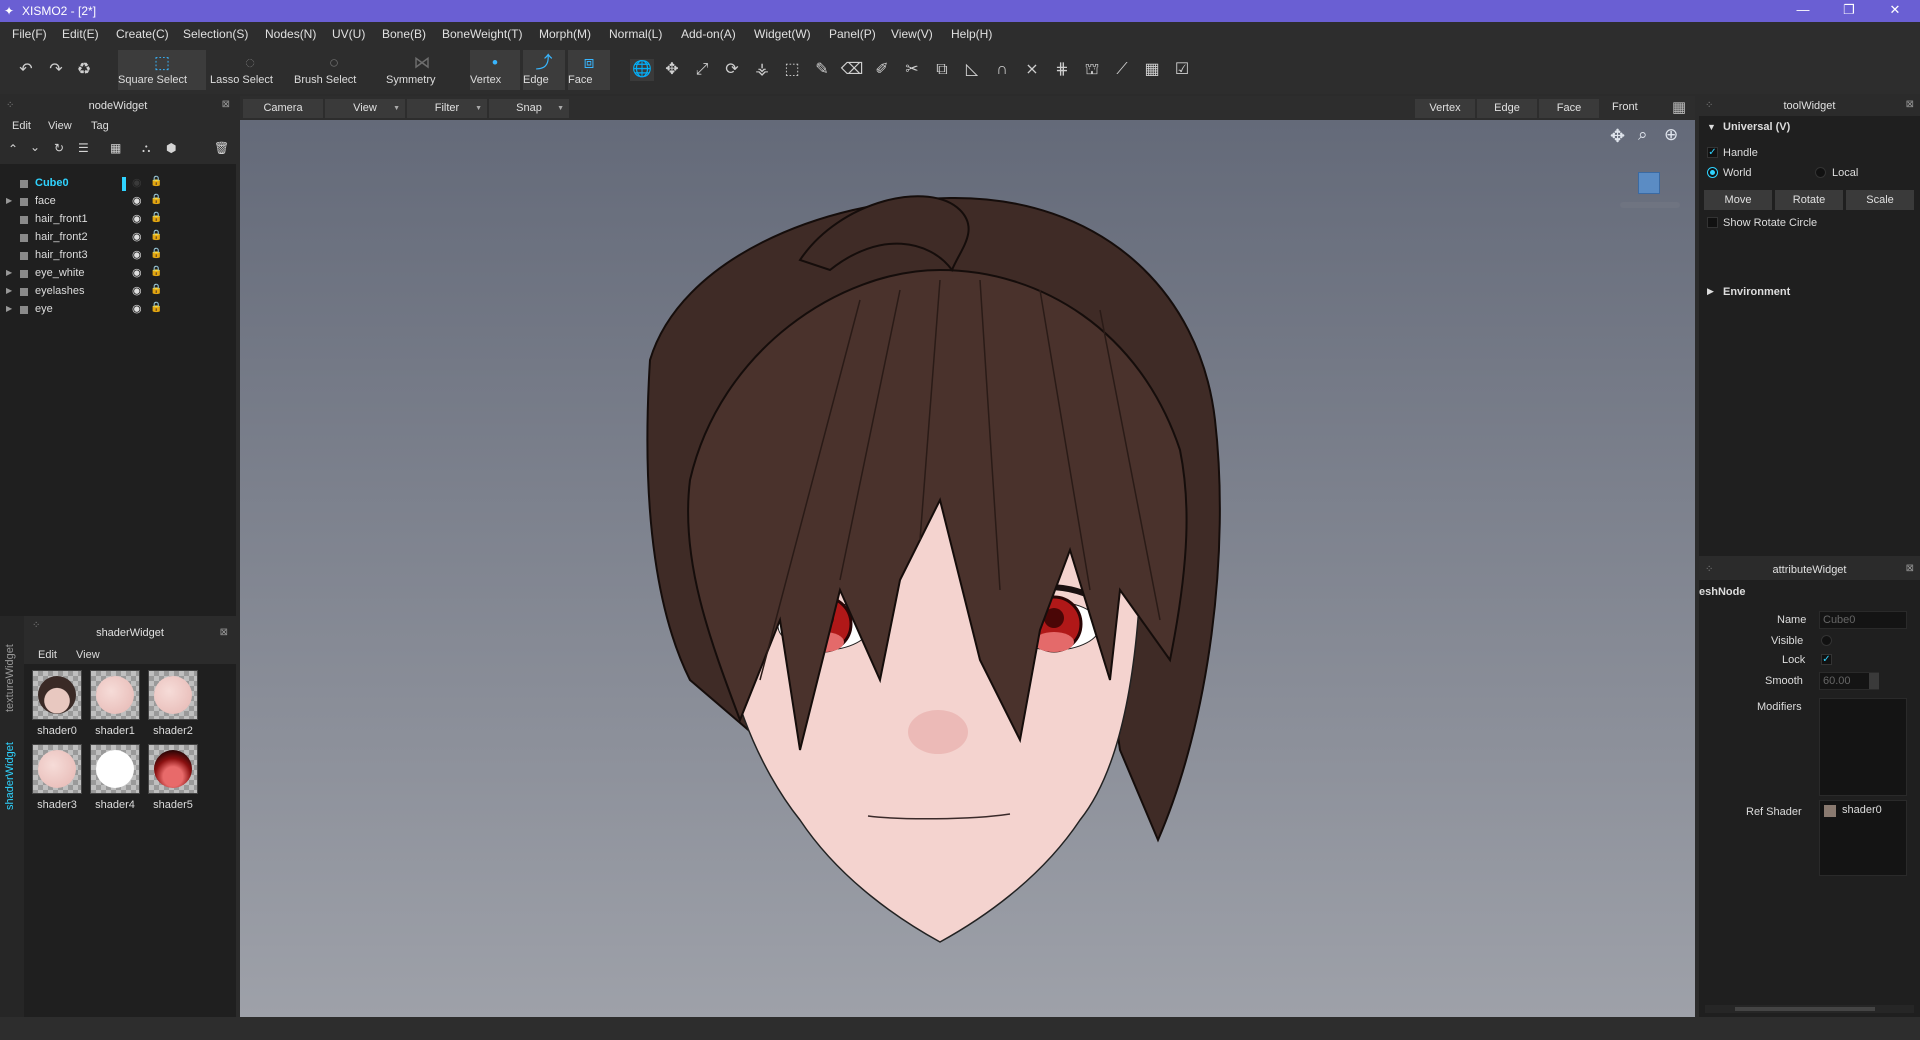  What do you see at coordinates (565, 34) in the screenshot?
I see `menu-morph: Morph(M)` at bounding box center [565, 34].